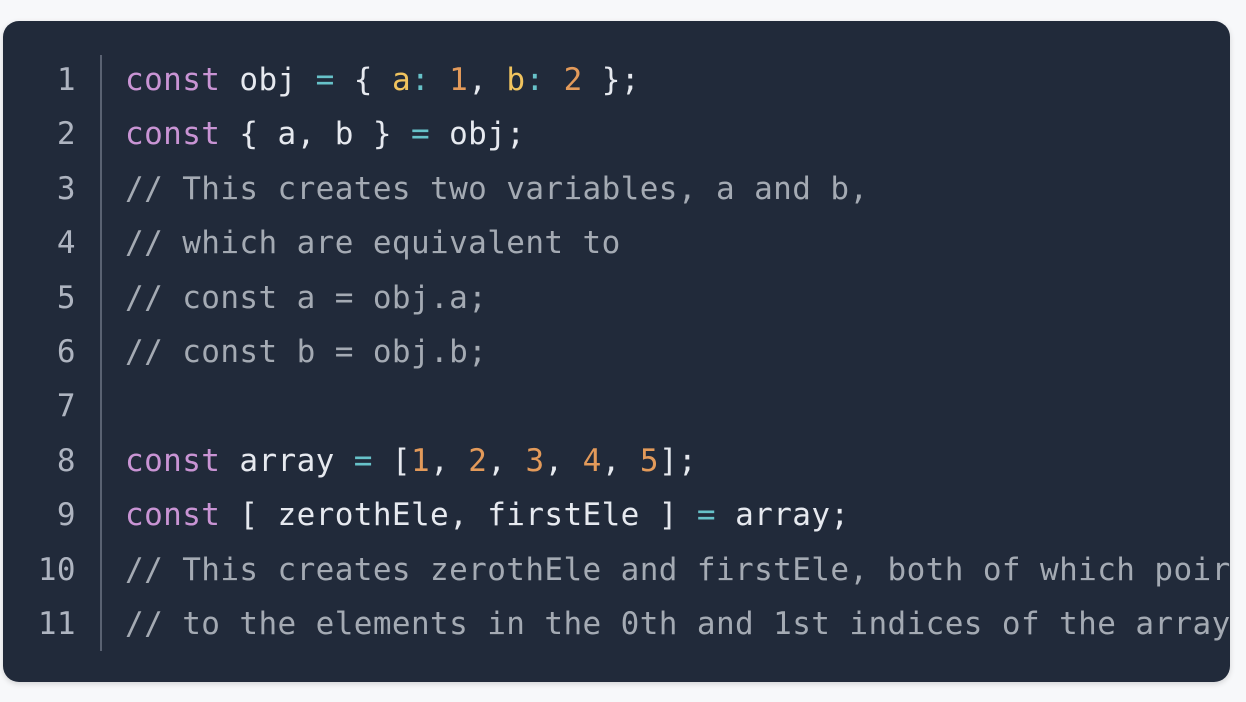 Image resolution: width=1246 pixels, height=702 pixels. Describe the element at coordinates (678, 460) in the screenshot. I see `code-token: ];` at that location.